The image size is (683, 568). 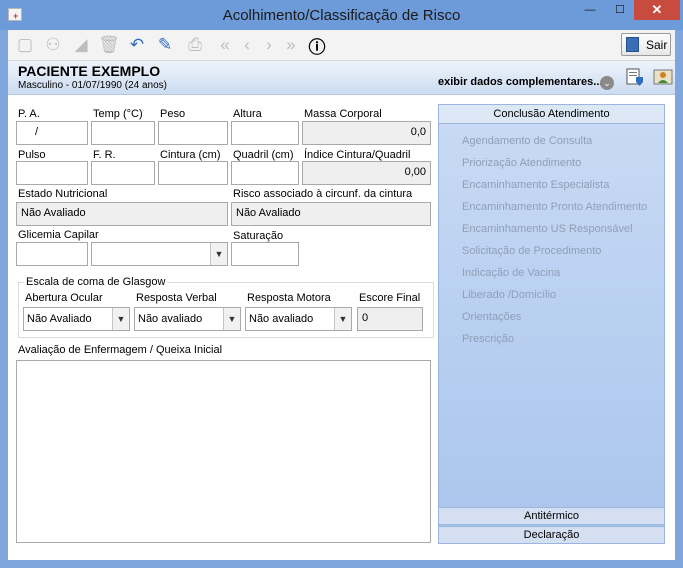 What do you see at coordinates (53, 45) in the screenshot?
I see `binoculars-icon: ⚇` at bounding box center [53, 45].